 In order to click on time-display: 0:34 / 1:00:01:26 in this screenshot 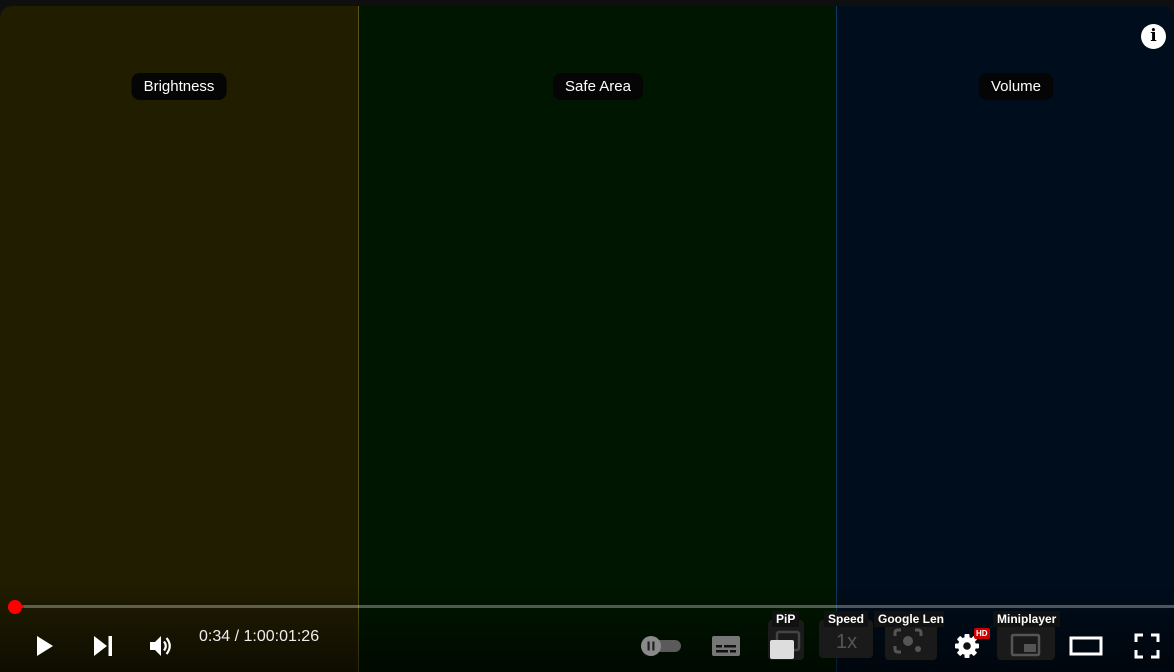, I will do `click(259, 636)`.